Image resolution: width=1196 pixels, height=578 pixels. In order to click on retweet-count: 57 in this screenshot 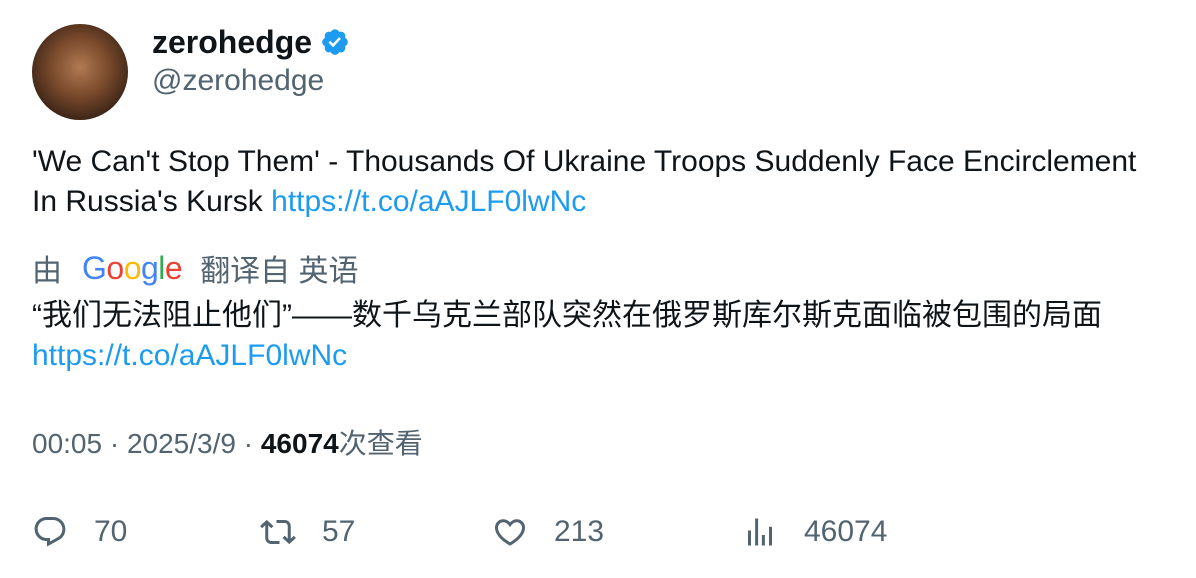, I will do `click(339, 531)`.